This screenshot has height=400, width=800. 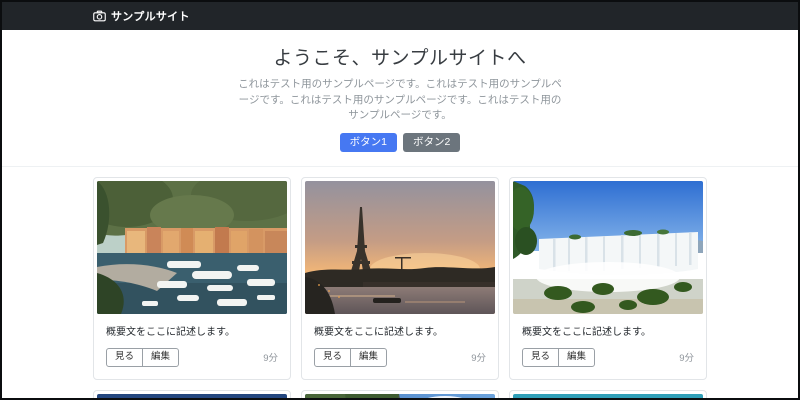 I want to click on navbar-brand: サンプルサイト, so click(x=141, y=16).